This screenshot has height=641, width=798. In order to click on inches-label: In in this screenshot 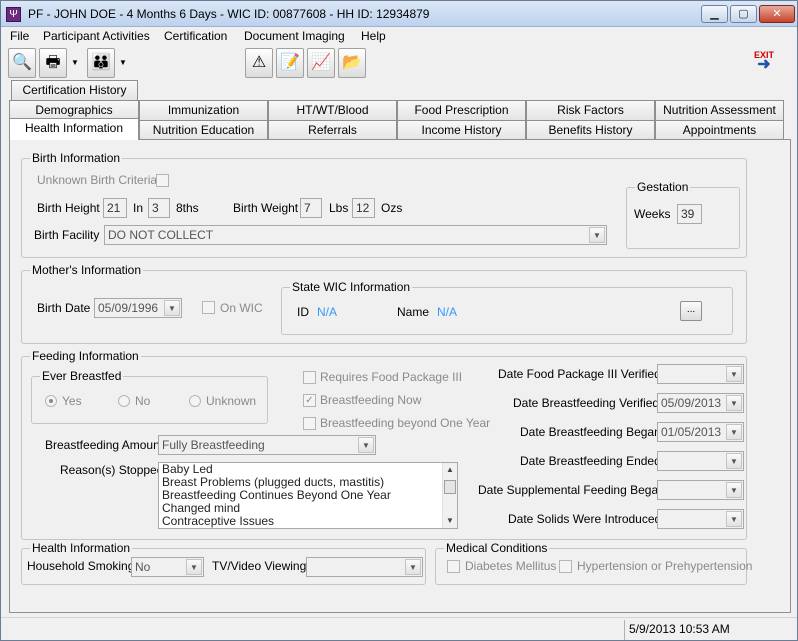, I will do `click(138, 208)`.